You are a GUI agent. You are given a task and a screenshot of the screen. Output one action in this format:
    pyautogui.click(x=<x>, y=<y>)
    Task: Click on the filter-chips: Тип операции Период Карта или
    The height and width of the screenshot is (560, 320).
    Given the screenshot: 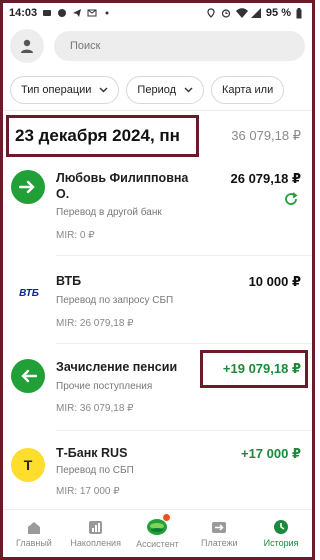 What is the action you would take?
    pyautogui.click(x=162, y=91)
    